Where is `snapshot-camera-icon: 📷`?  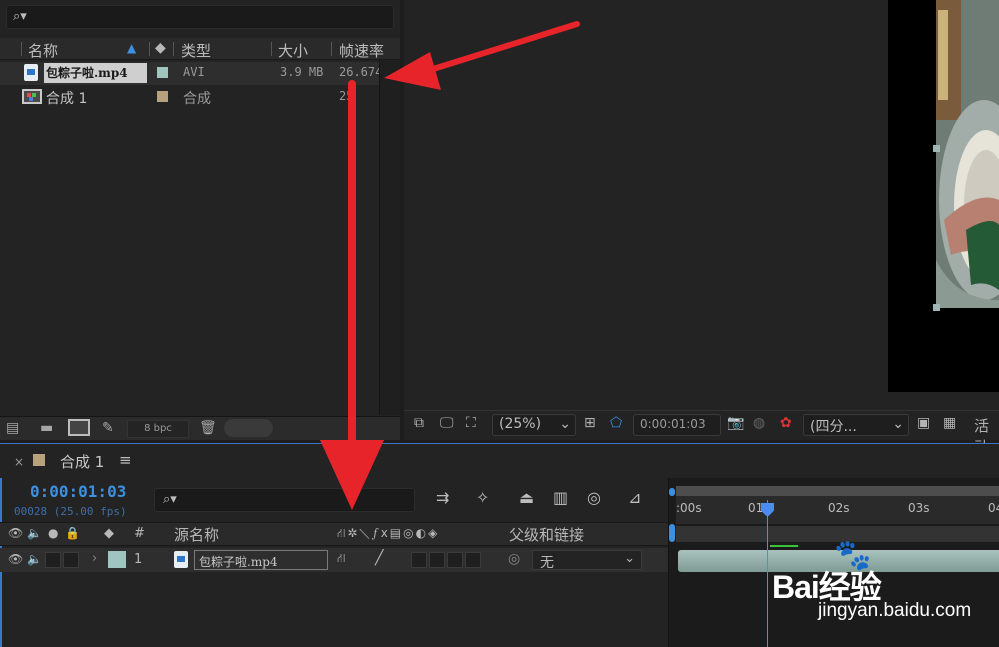 snapshot-camera-icon: 📷 is located at coordinates (735, 423).